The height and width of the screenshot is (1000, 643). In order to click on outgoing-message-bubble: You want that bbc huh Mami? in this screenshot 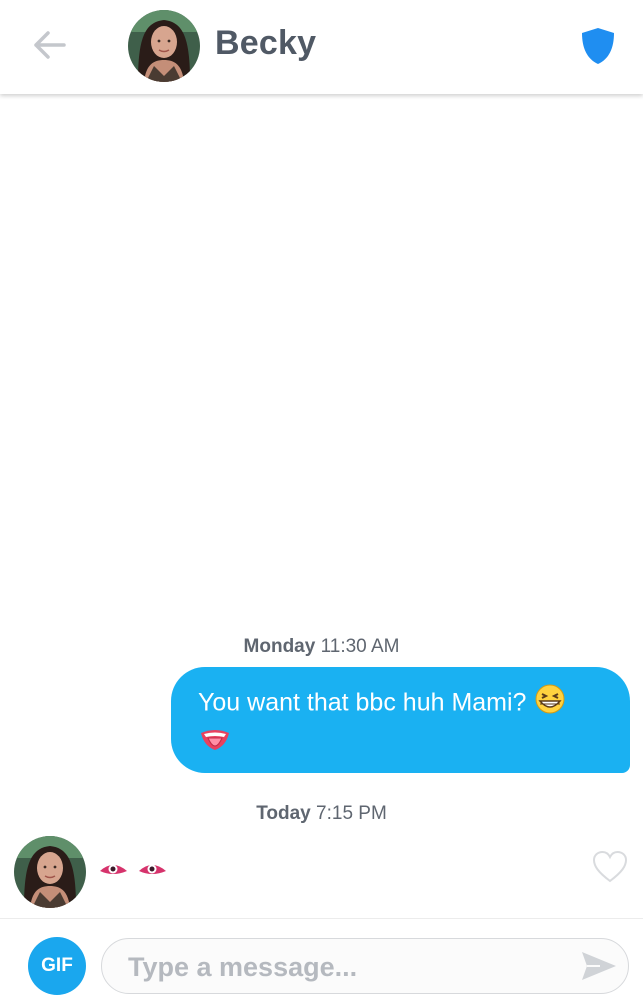, I will do `click(400, 720)`.